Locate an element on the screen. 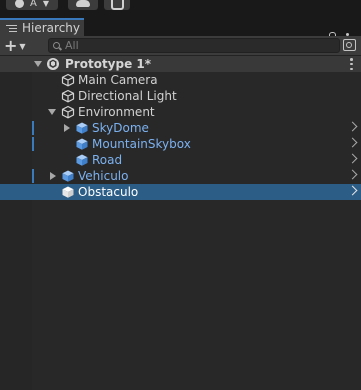  item-label: Directional Light is located at coordinates (127, 96).